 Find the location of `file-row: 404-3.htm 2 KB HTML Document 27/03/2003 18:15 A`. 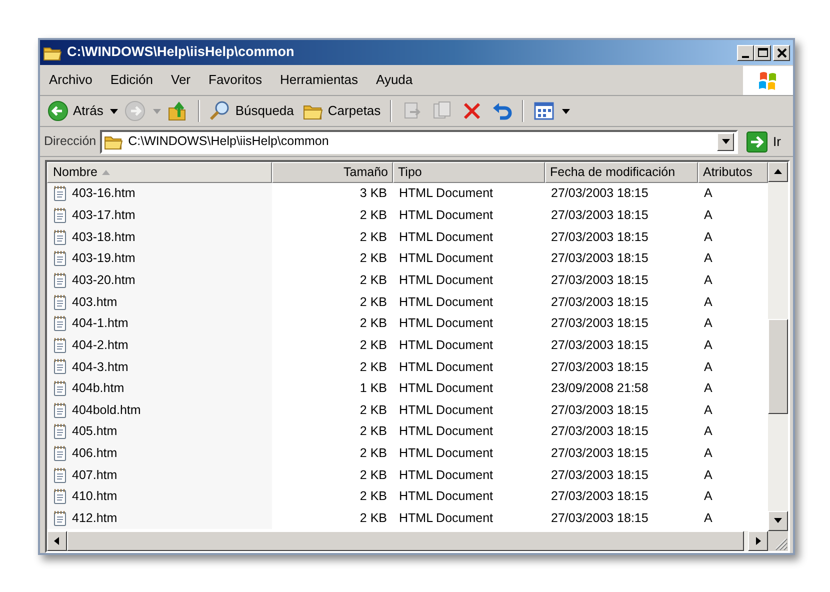

file-row: 404-3.htm 2 KB HTML Document 27/03/2003 18:15 A is located at coordinates (407, 367).